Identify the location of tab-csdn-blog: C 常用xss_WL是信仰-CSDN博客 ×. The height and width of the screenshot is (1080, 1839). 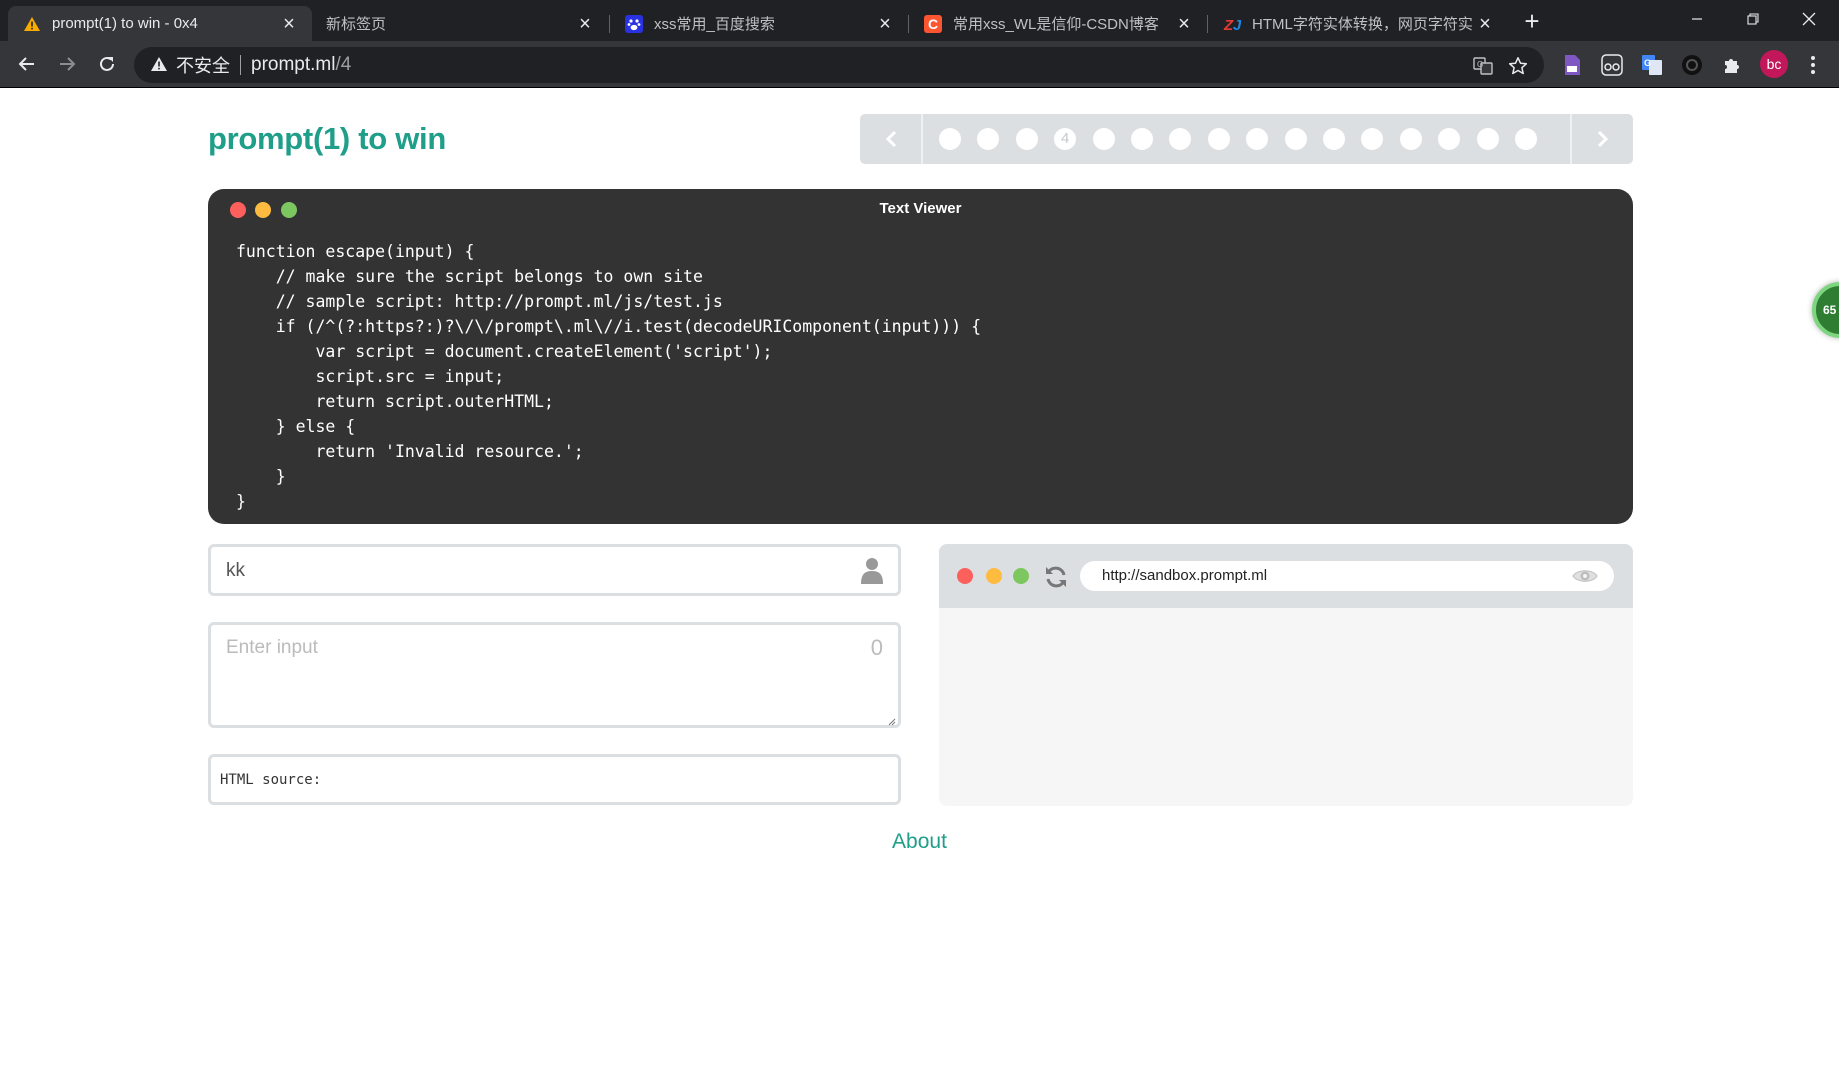
(1058, 23).